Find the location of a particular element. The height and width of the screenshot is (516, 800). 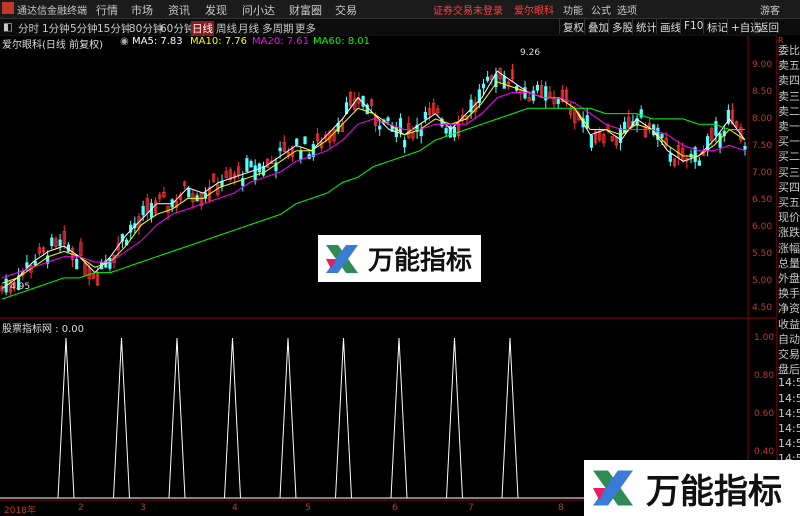

panel-label: 卖四 is located at coordinates (789, 81).